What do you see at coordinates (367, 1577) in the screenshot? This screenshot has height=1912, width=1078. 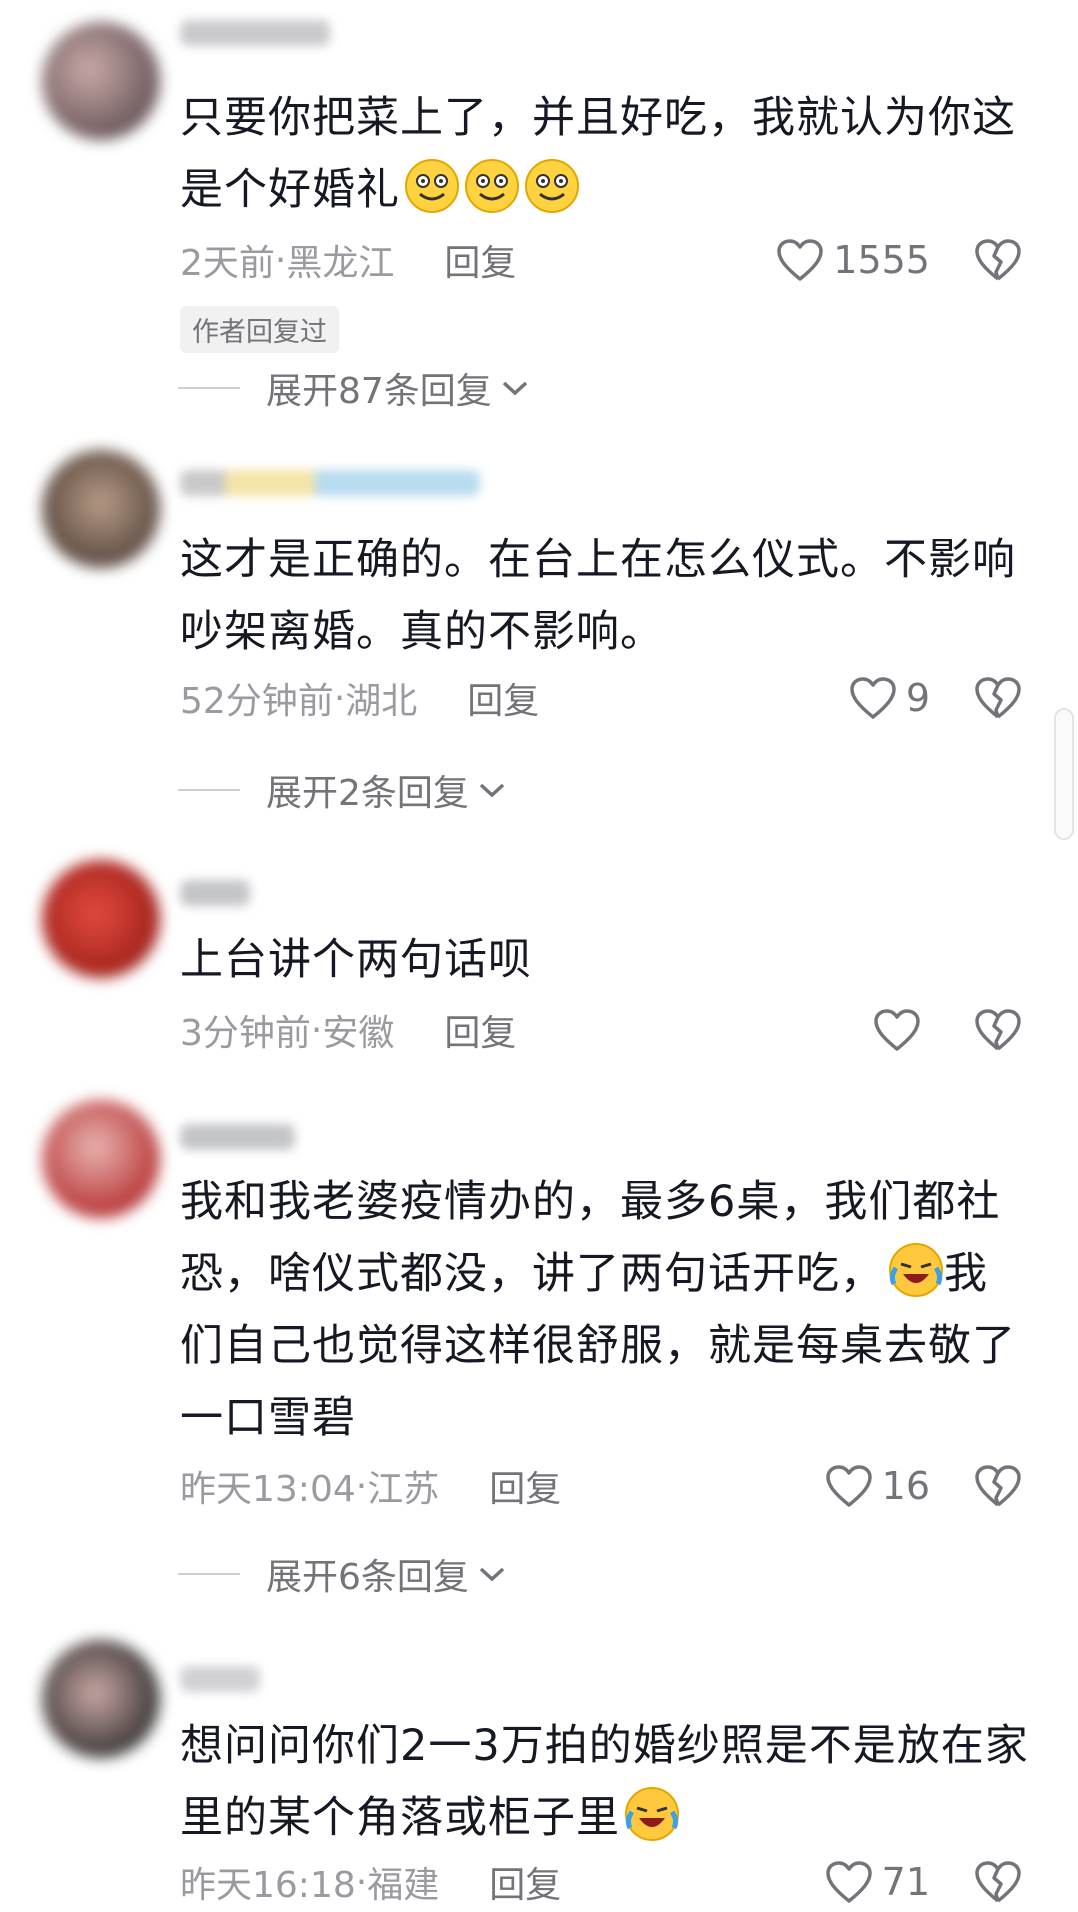 I see `expand-replies-label: 展开6条回复` at bounding box center [367, 1577].